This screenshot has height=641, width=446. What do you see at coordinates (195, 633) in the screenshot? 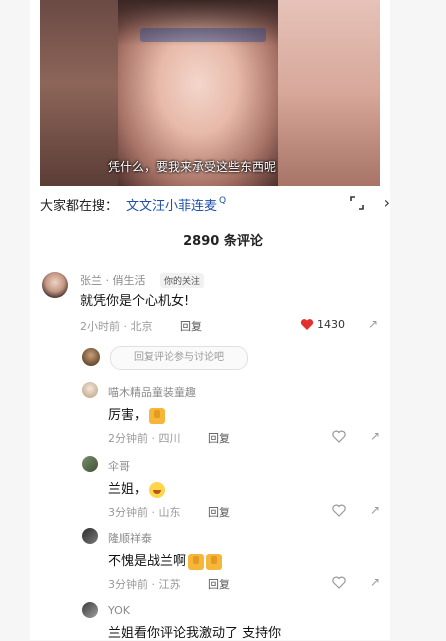
I see `reply-text: 兰姐看你评论我激动了 支持你` at bounding box center [195, 633].